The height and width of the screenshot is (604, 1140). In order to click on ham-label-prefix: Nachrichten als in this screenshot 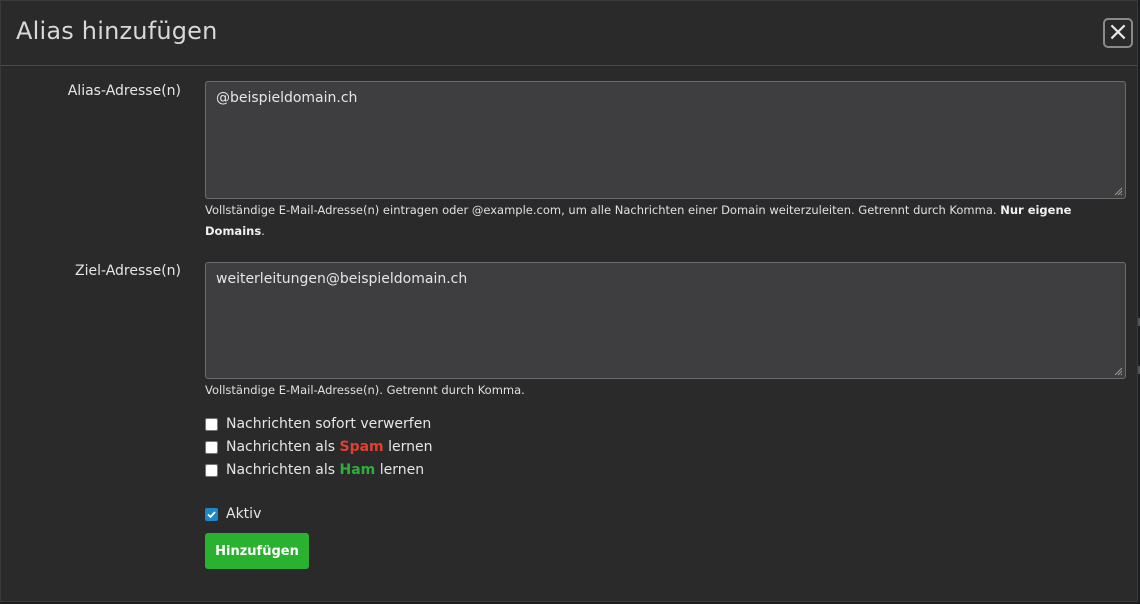, I will do `click(281, 470)`.